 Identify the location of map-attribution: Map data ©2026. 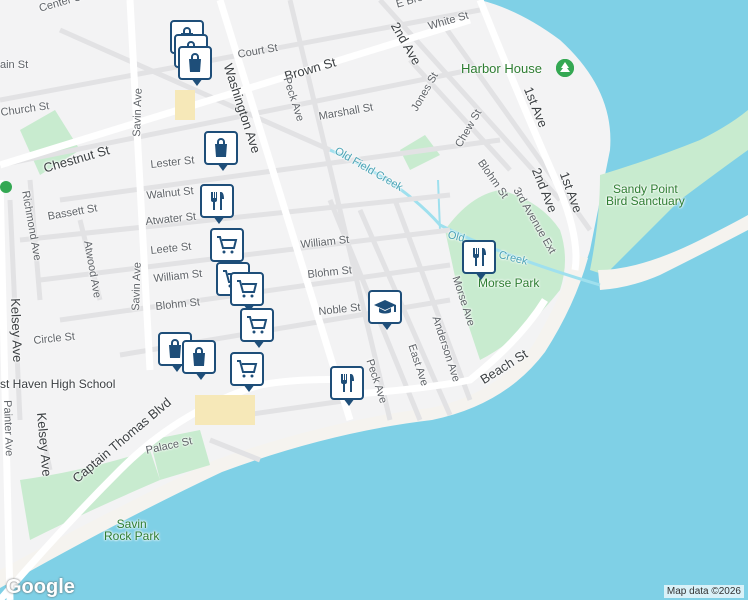
(703, 591).